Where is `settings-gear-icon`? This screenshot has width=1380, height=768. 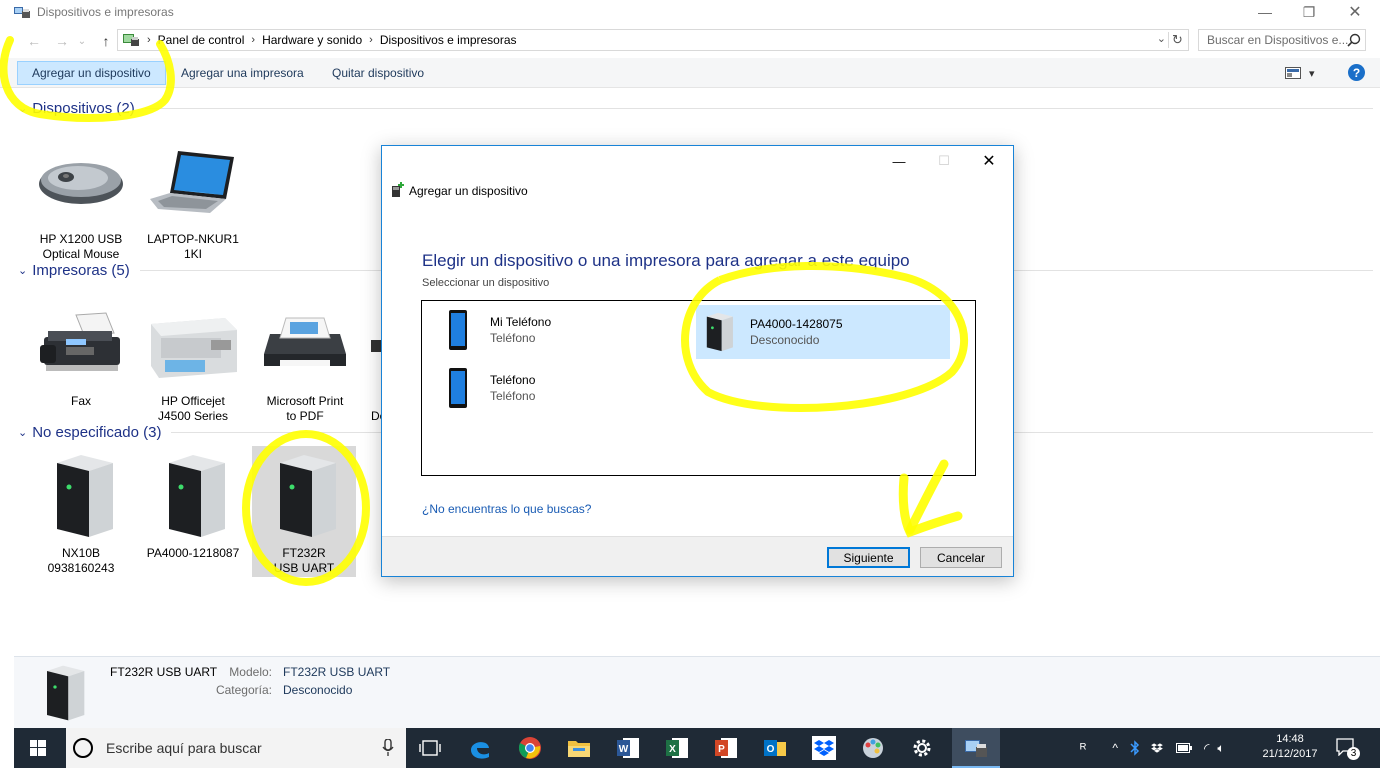 settings-gear-icon is located at coordinates (922, 748).